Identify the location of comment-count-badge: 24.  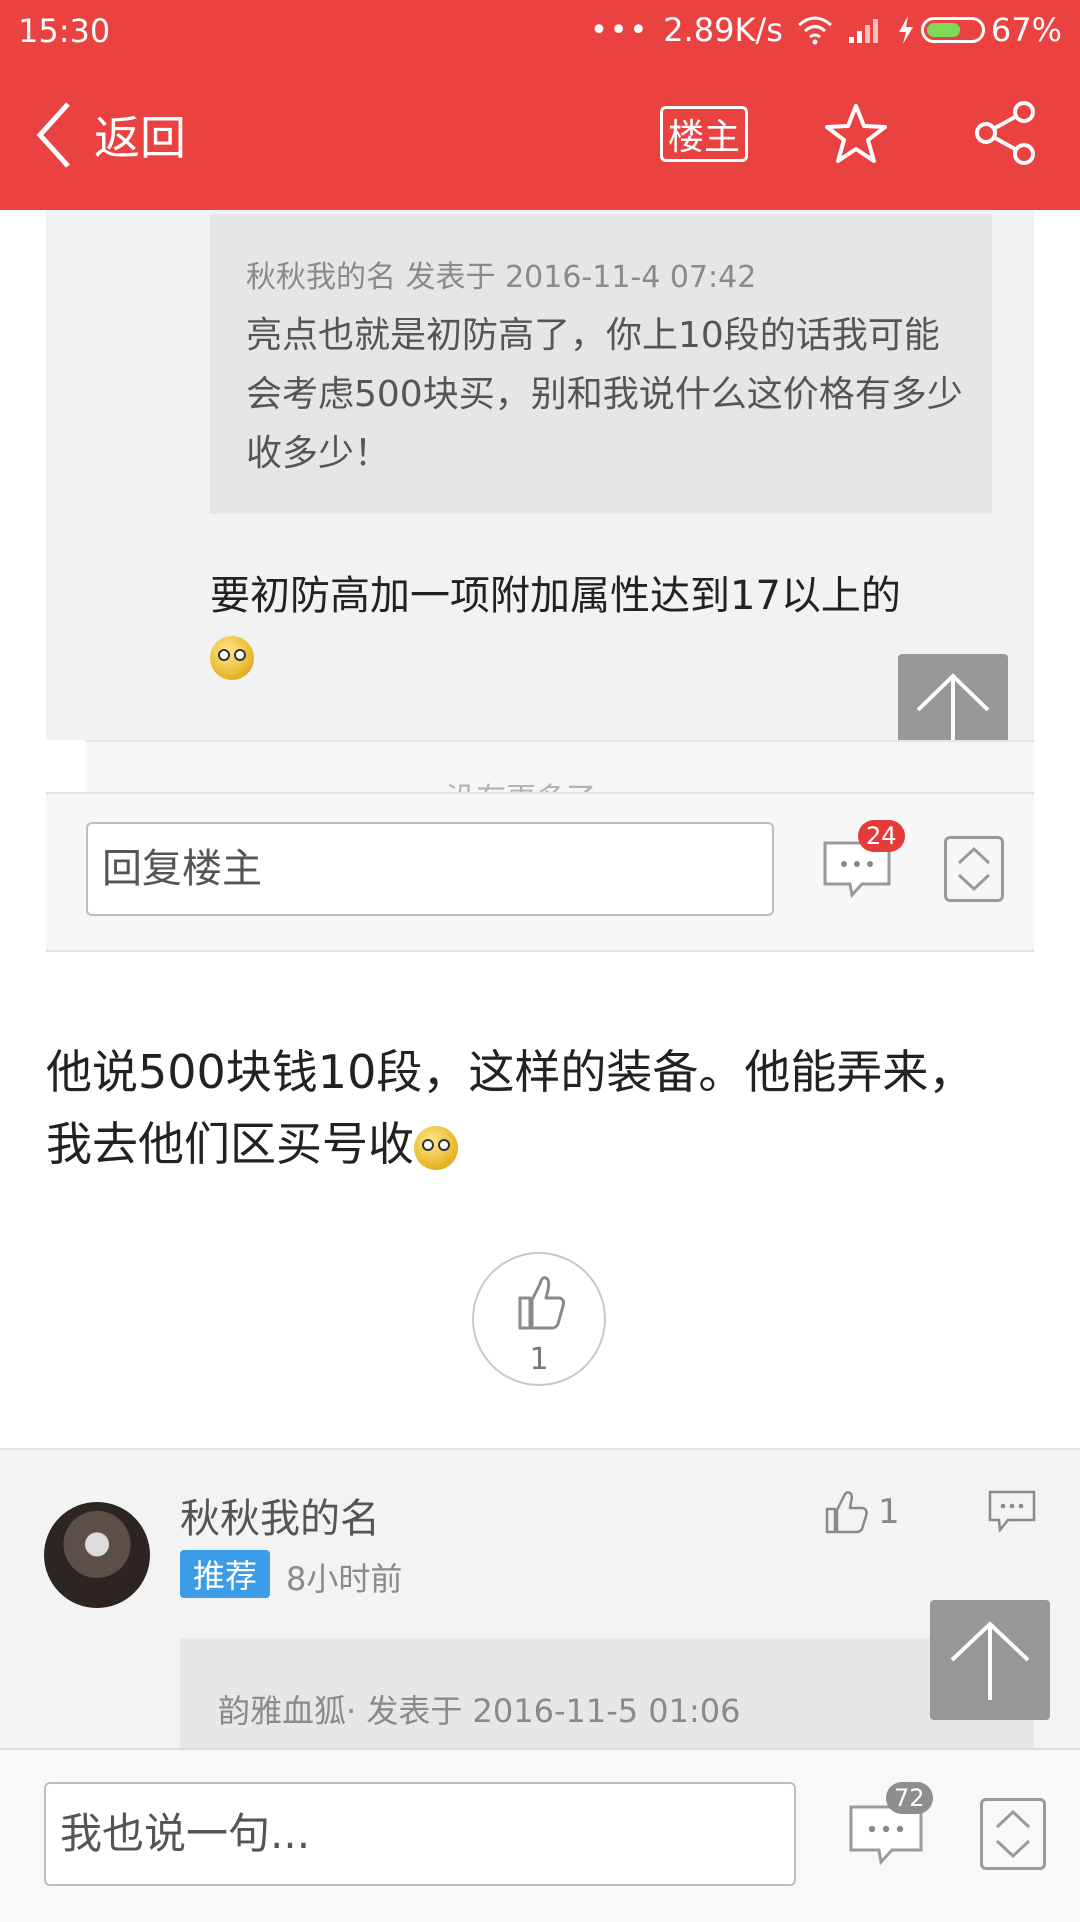
(881, 836).